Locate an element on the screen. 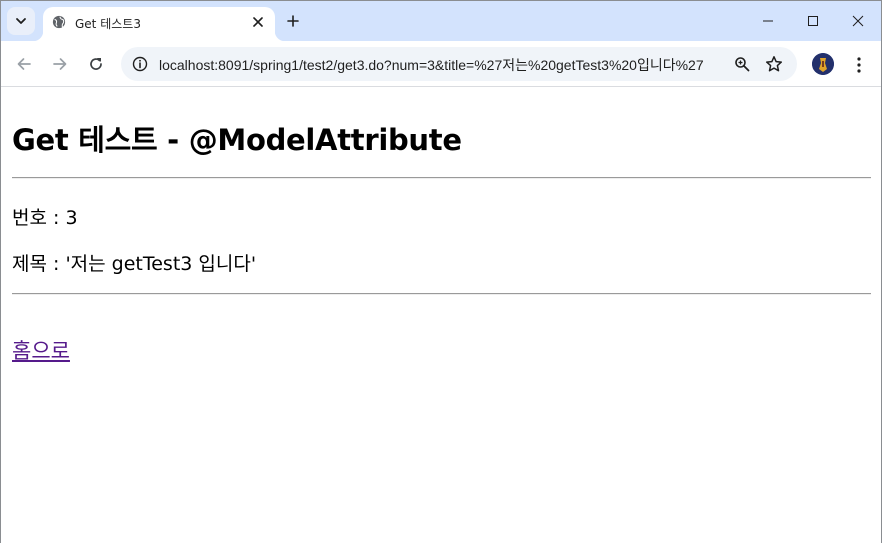 The image size is (882, 543). tab-active: Get 테스트3 is located at coordinates (159, 24).